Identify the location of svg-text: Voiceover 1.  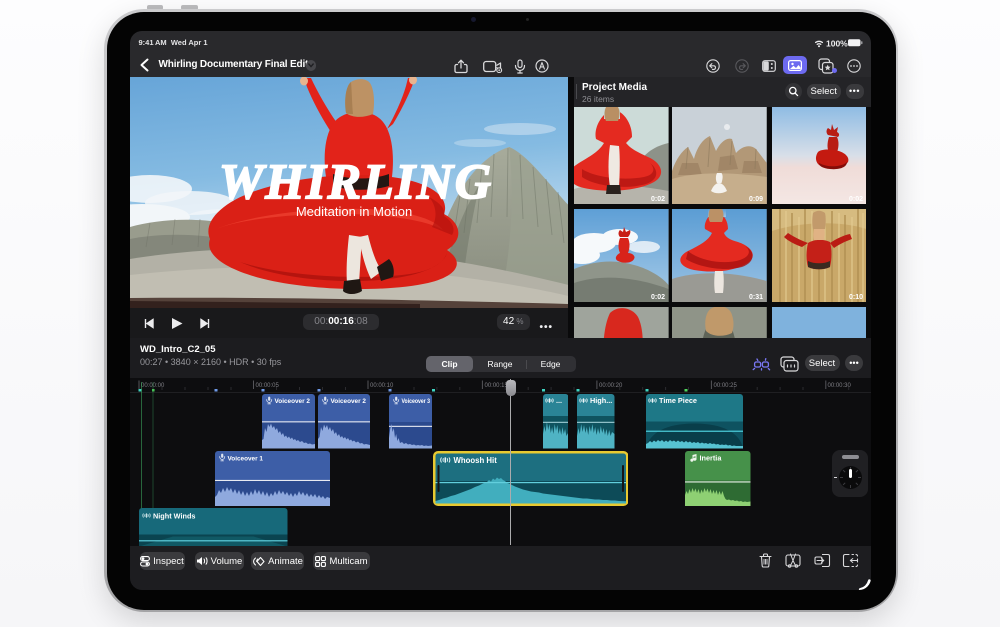
(246, 459).